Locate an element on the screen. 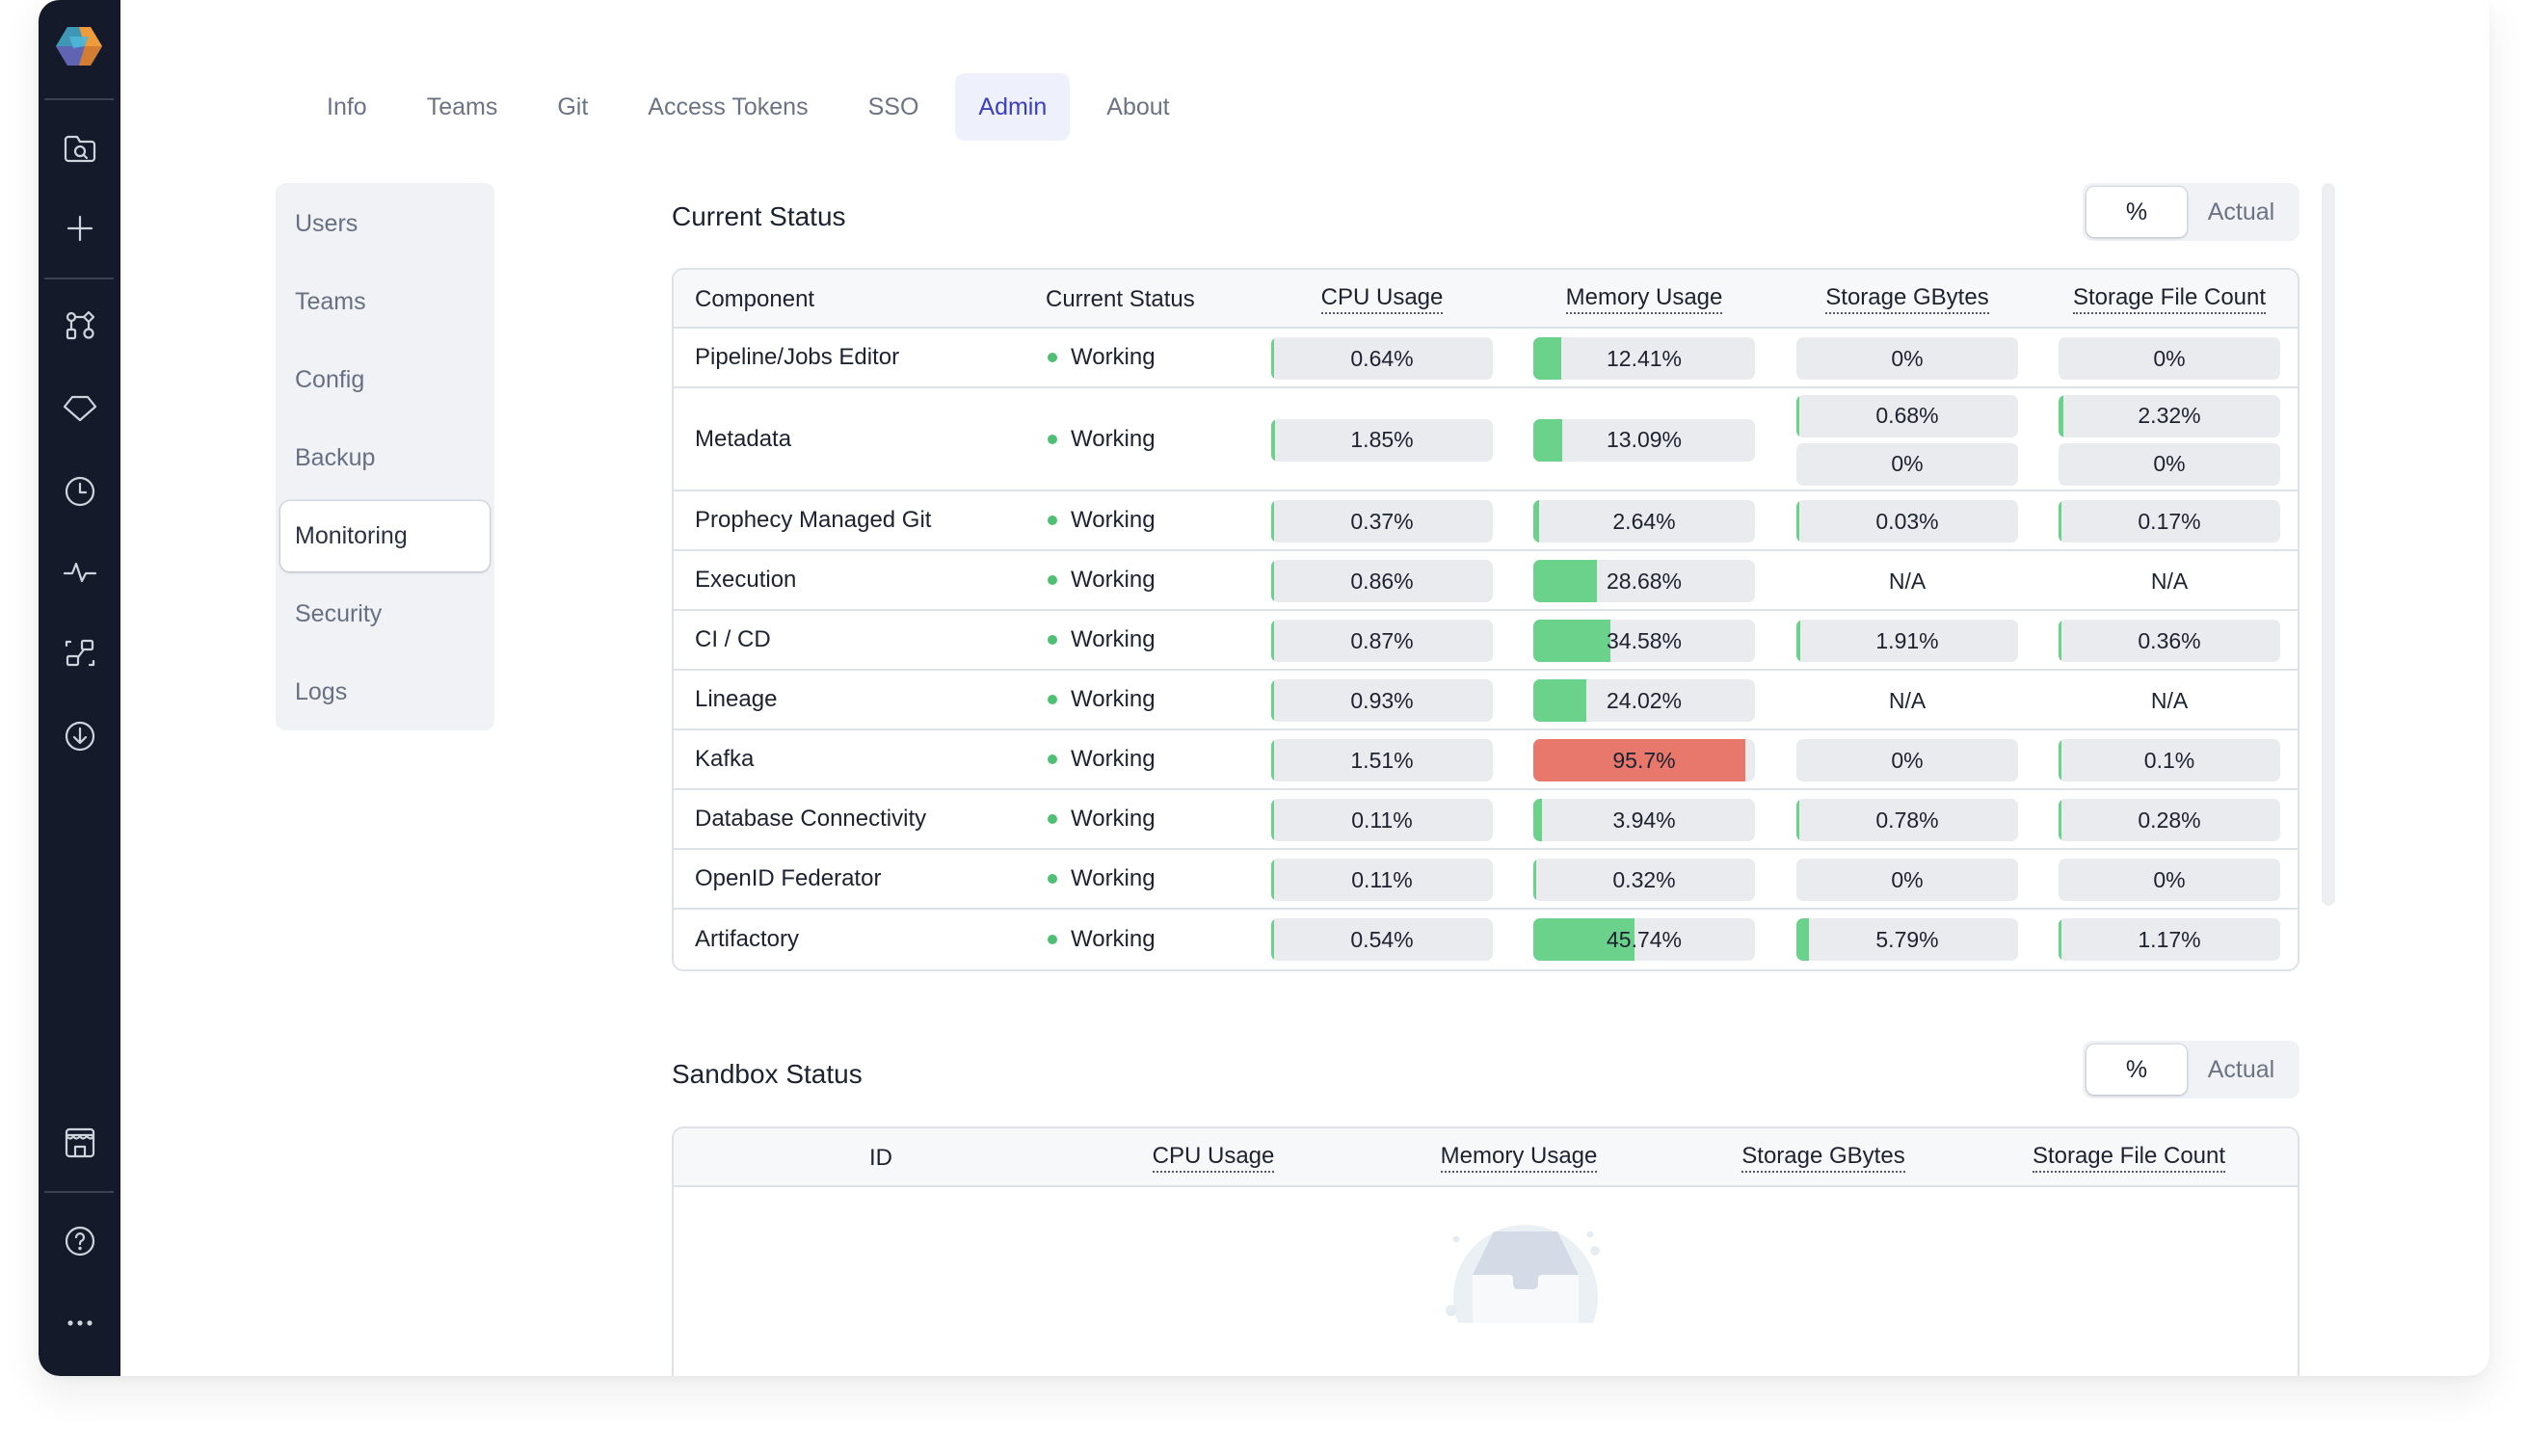 The image size is (2525, 1456). storage-gbytes-value: 0.03% is located at coordinates (1907, 521).